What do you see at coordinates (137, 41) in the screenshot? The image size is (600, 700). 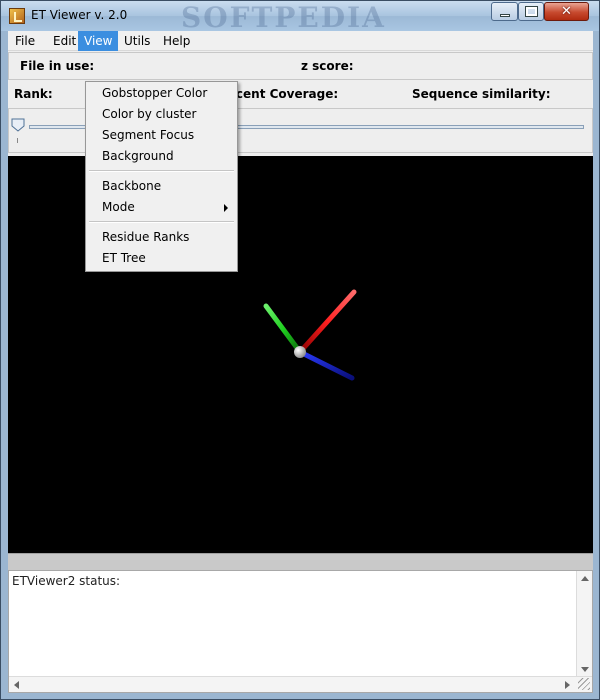 I see `menu-utils: Utils` at bounding box center [137, 41].